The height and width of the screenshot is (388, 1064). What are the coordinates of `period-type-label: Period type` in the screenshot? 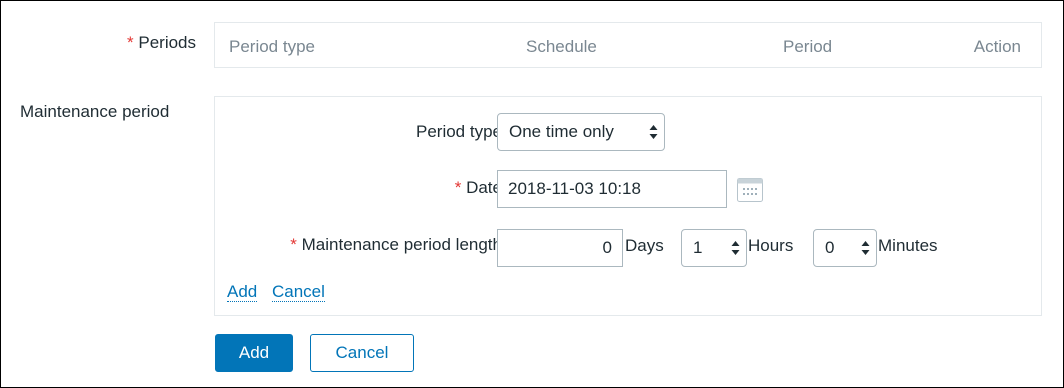 It's located at (459, 131).